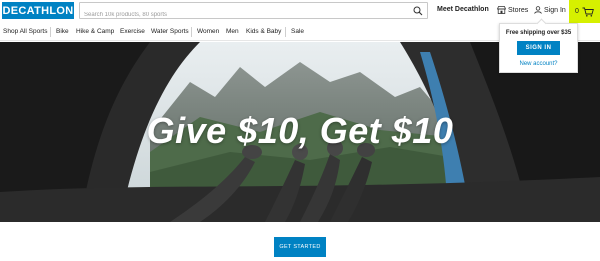 This screenshot has height=261, width=600. What do you see at coordinates (208, 31) in the screenshot?
I see `nav-item-women: Women` at bounding box center [208, 31].